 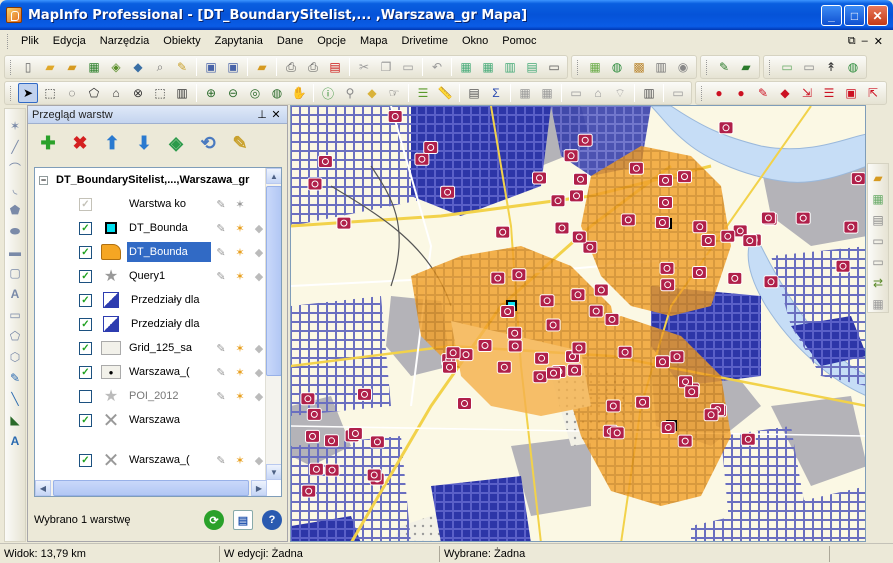 I want to click on open-file-icon: ▰, so click(x=878, y=178).